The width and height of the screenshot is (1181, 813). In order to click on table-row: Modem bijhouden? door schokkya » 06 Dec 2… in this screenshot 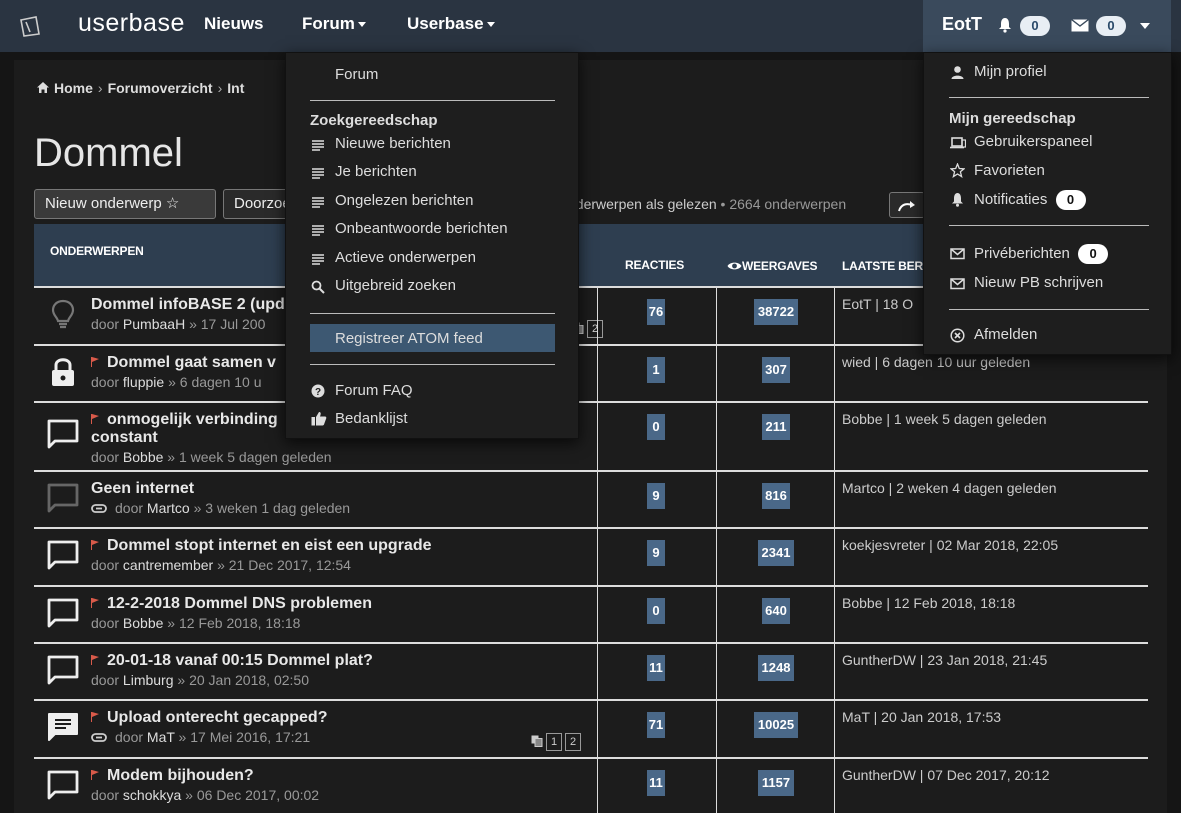, I will do `click(591, 785)`.